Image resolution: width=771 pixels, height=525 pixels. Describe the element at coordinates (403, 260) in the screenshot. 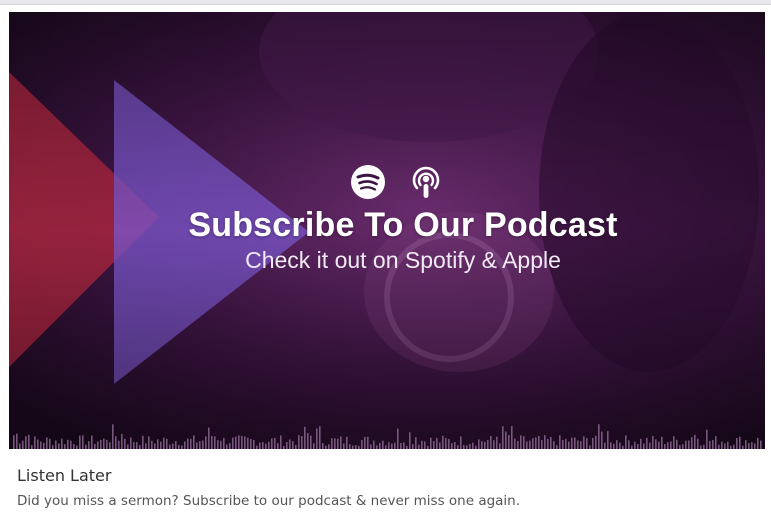

I see `banner-subtitle: Check it out on Spotify & Apple` at that location.